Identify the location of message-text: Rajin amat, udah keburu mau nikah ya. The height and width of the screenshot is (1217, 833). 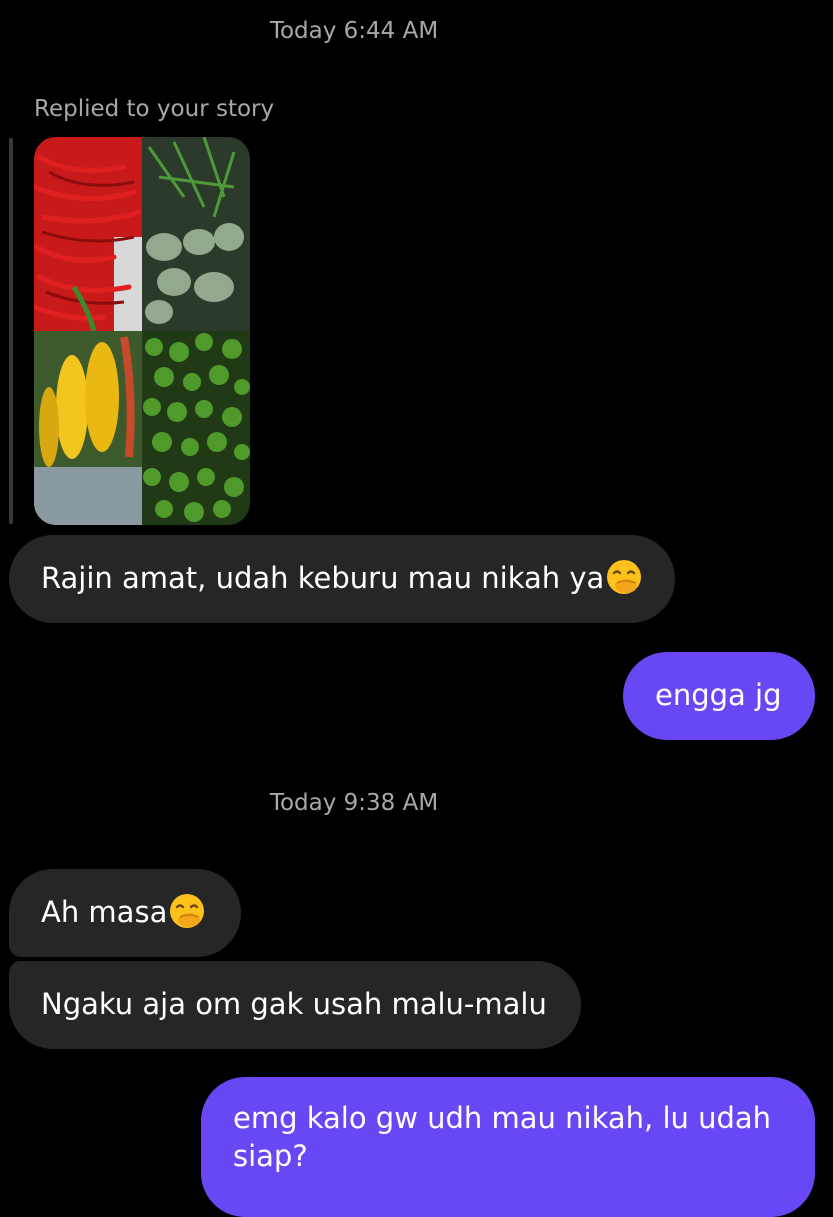
(323, 578).